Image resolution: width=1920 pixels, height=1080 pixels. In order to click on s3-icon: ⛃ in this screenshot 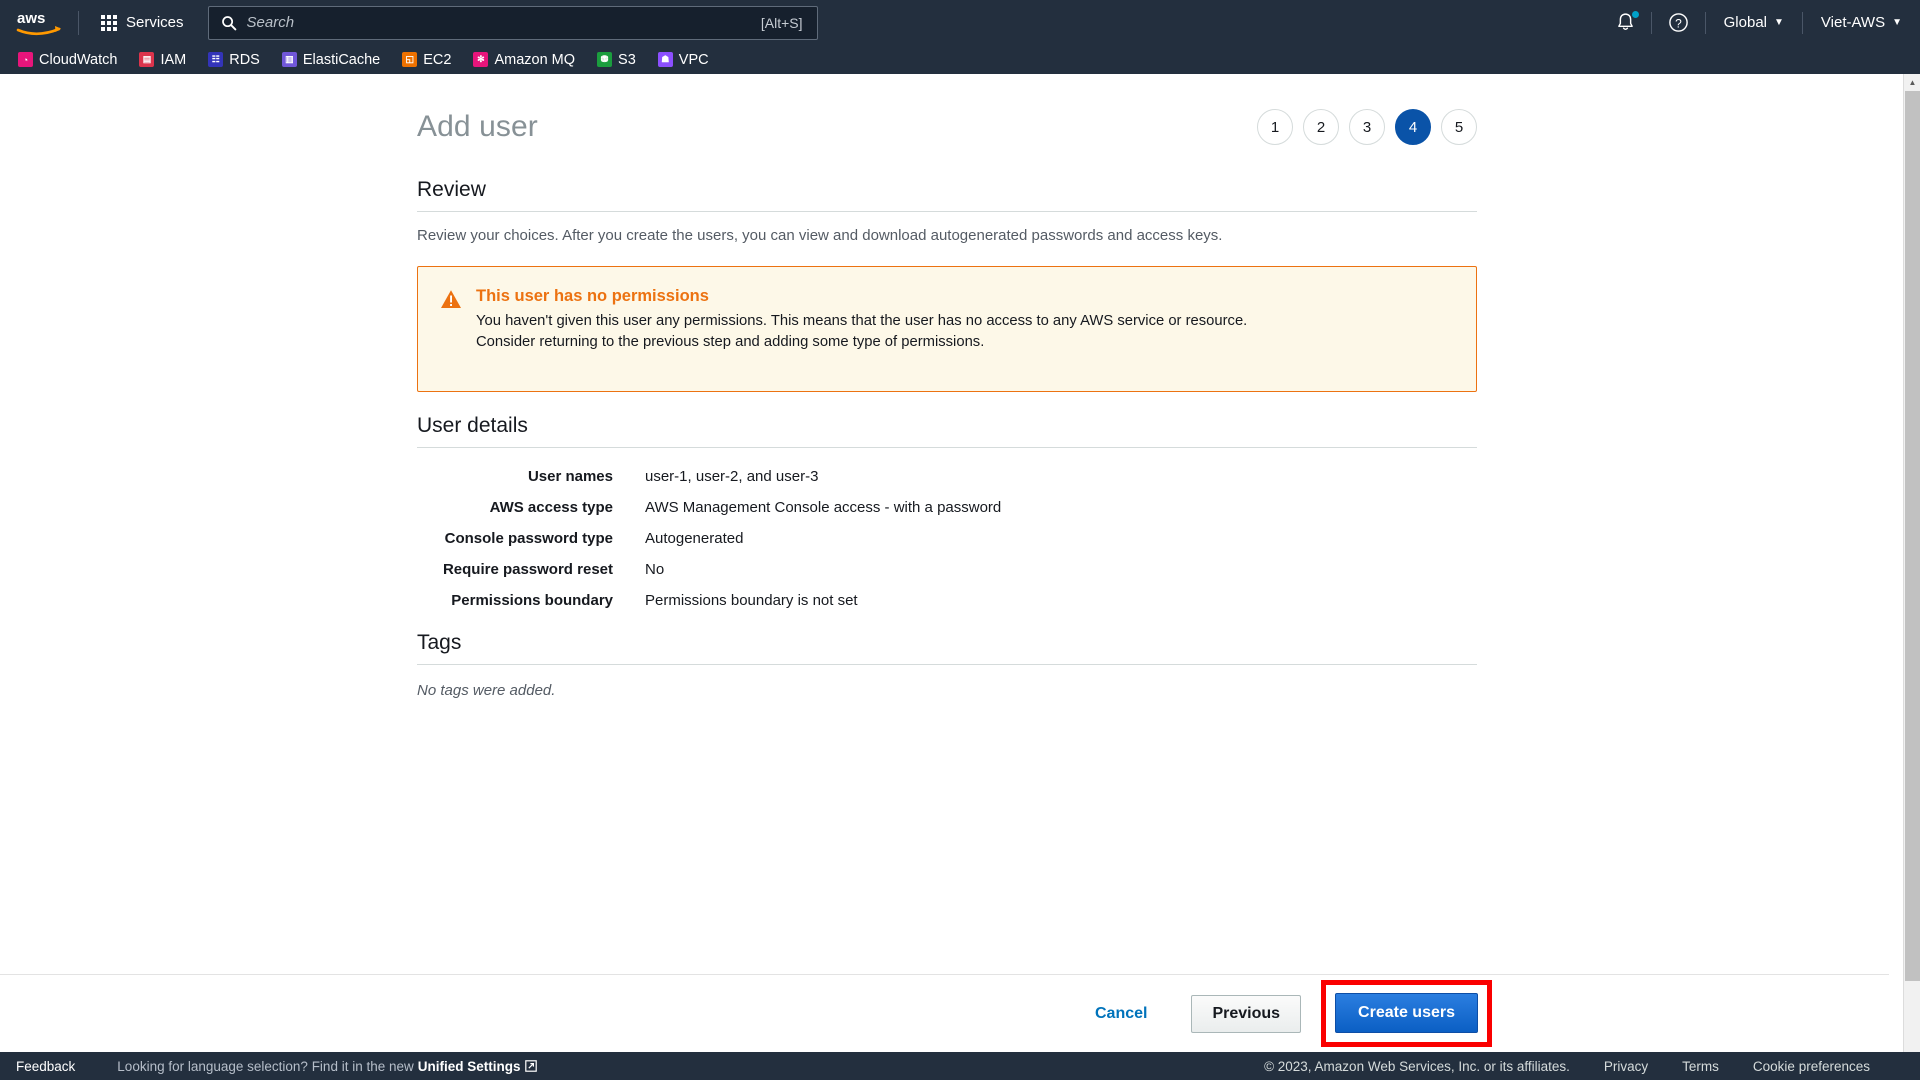, I will do `click(605, 59)`.